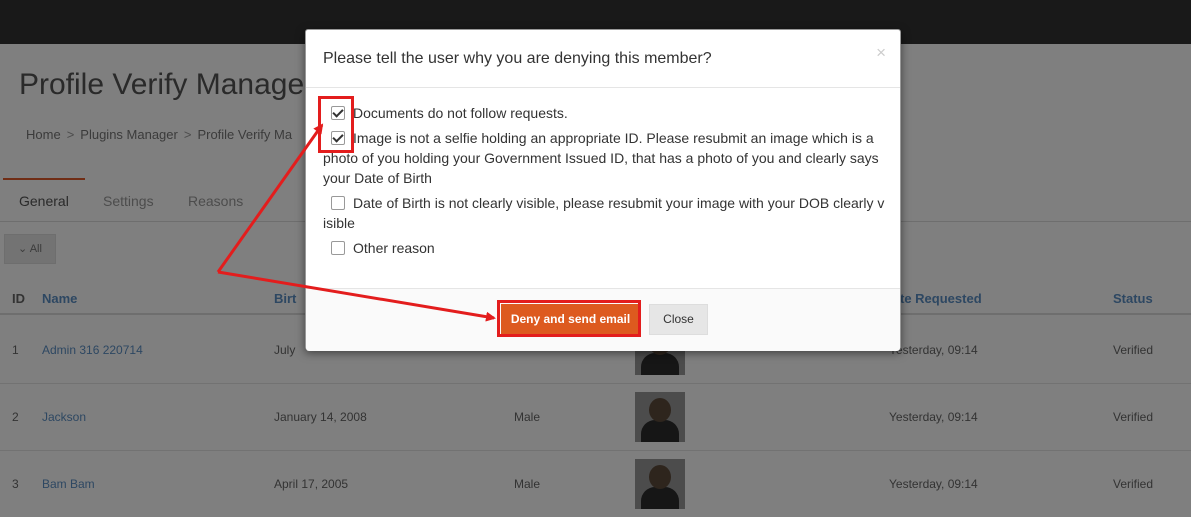  I want to click on close-icon: ×, so click(881, 53).